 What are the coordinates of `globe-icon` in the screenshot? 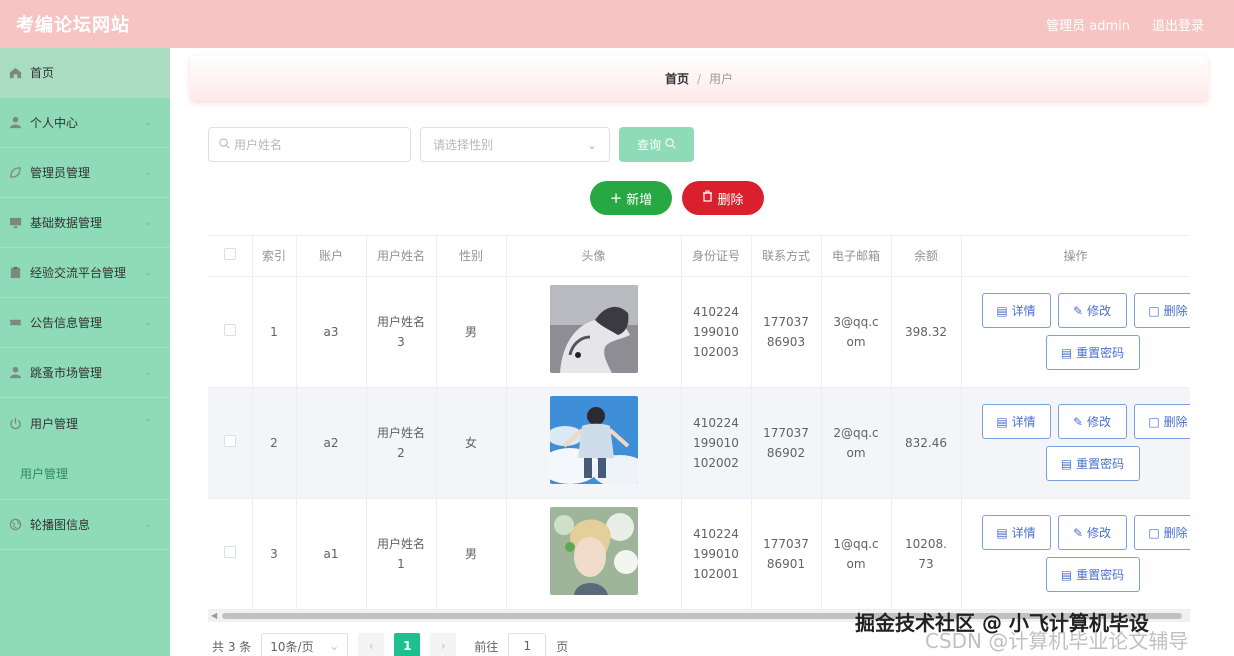 It's located at (15, 525).